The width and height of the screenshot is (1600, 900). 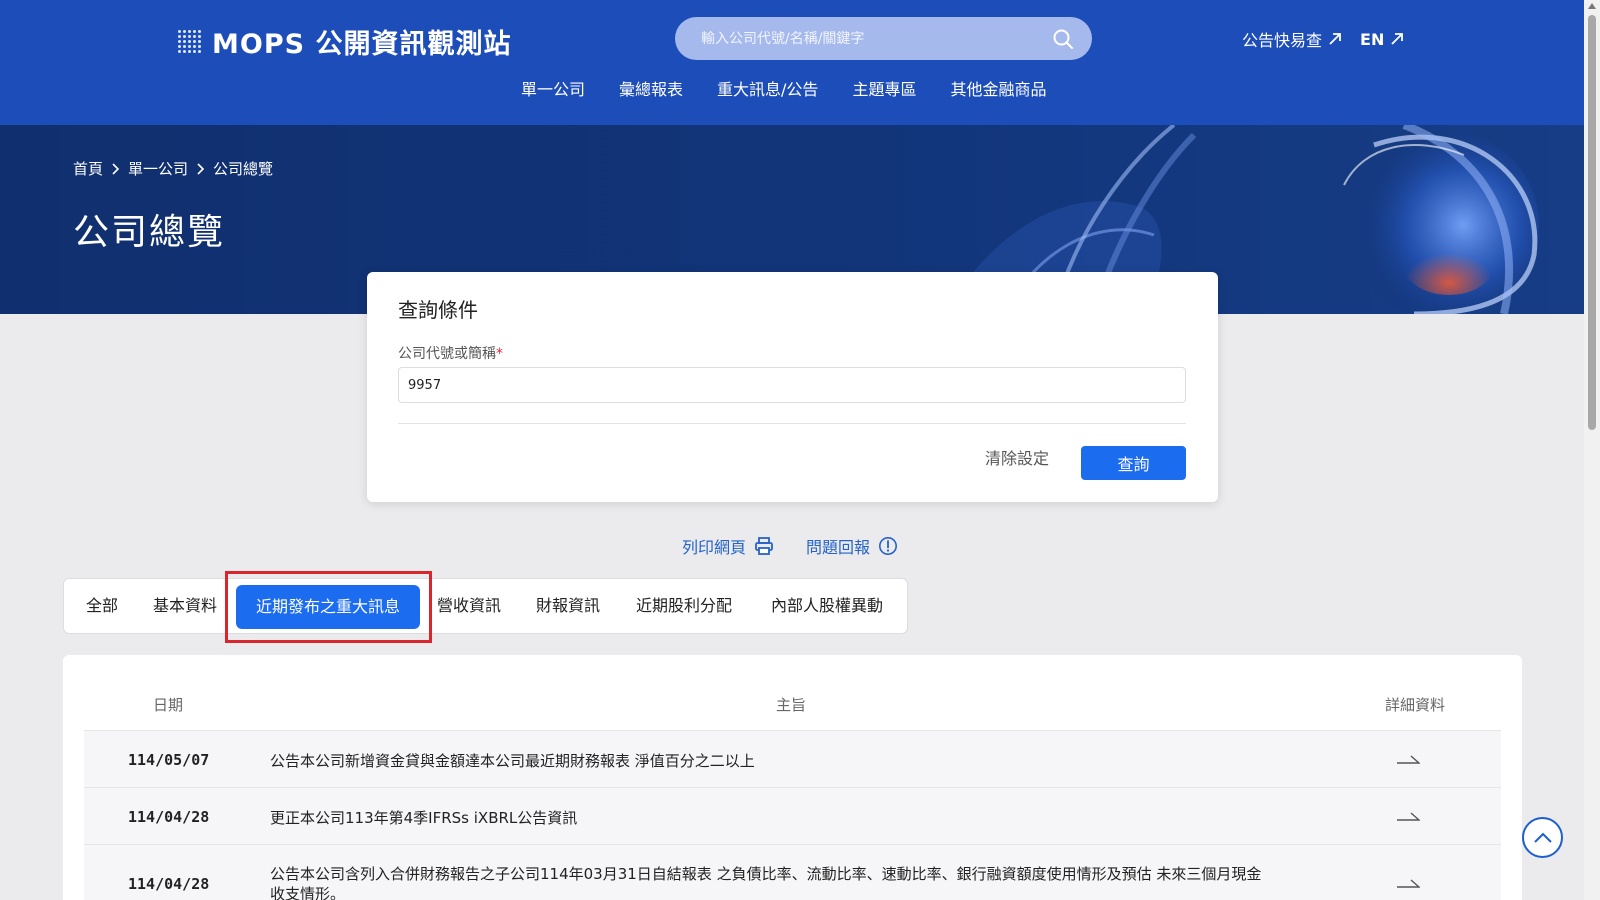 What do you see at coordinates (1592, 222) in the screenshot?
I see `scrollbar-thumb` at bounding box center [1592, 222].